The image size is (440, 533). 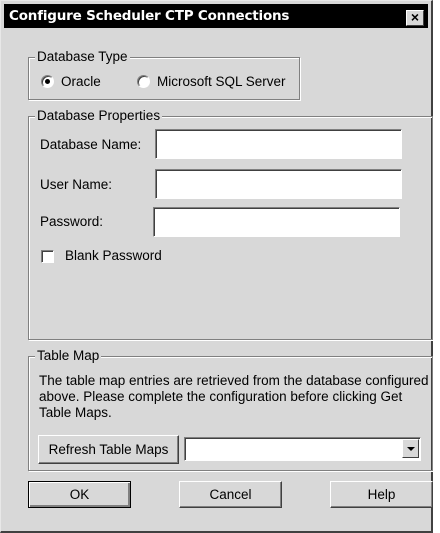 What do you see at coordinates (221, 81) in the screenshot?
I see `sql-server-label: Microsoft SQL Server` at bounding box center [221, 81].